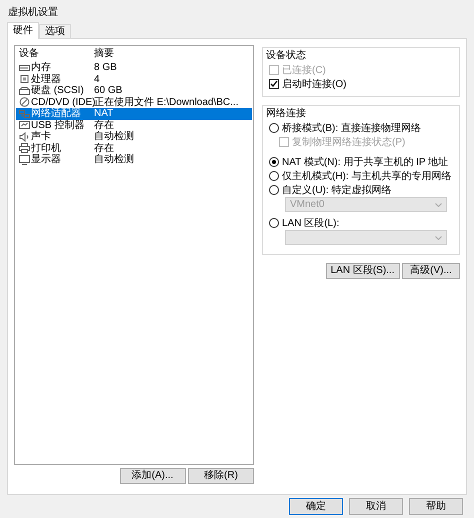 The image size is (474, 518). I want to click on button: 取消, so click(376, 506).